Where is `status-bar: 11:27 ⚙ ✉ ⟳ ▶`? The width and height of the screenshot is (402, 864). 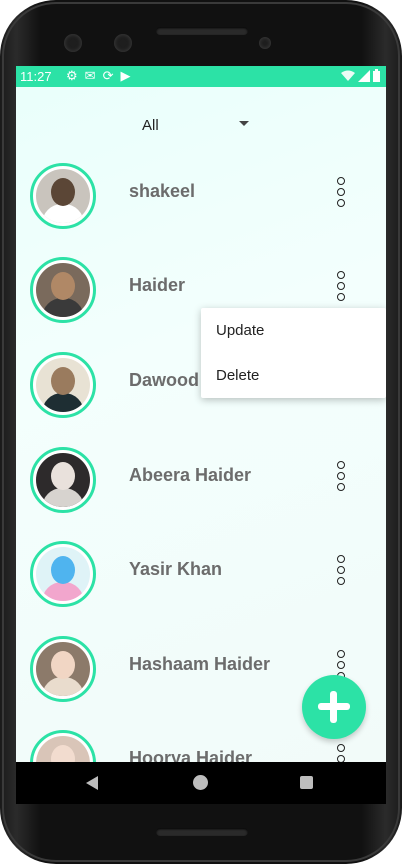 status-bar: 11:27 ⚙ ✉ ⟳ ▶ is located at coordinates (201, 76).